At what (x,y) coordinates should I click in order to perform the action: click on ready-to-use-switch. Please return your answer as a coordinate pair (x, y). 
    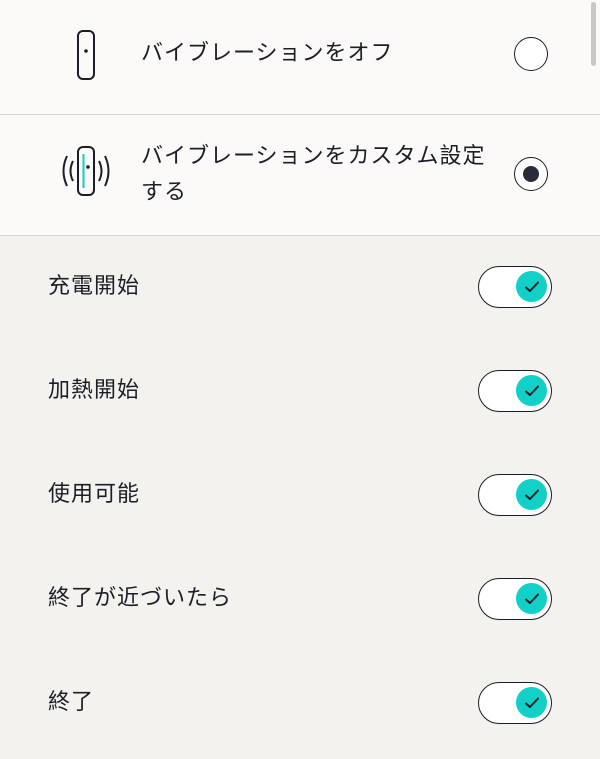
    Looking at the image, I should click on (515, 495).